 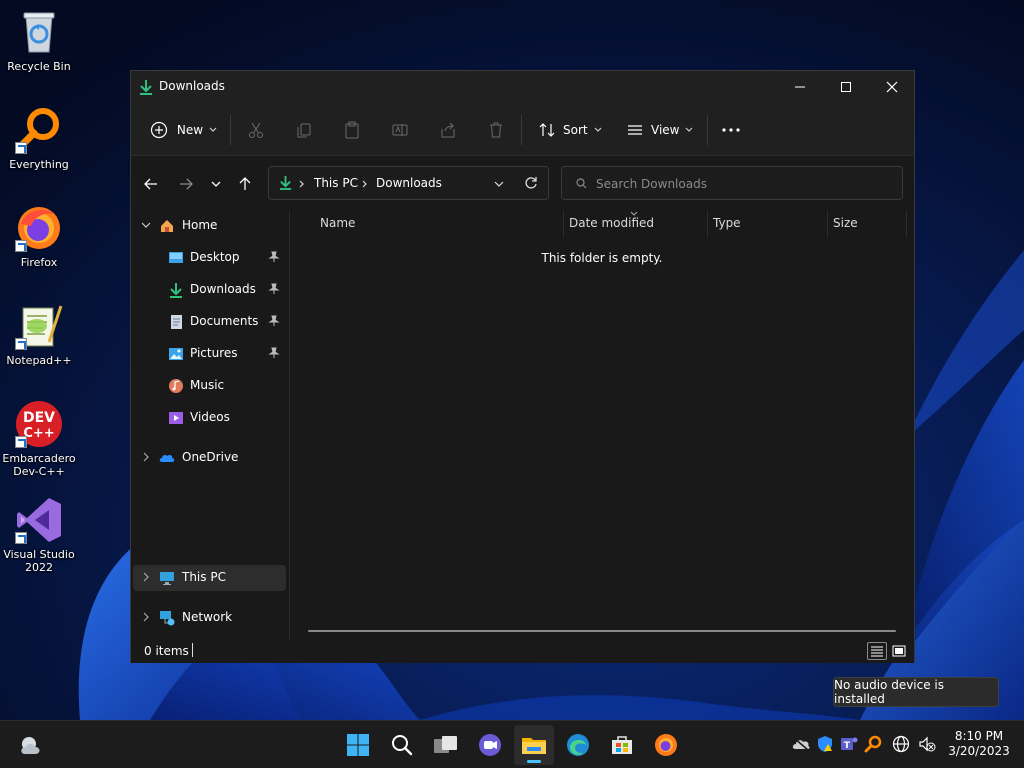 I want to click on widgets-button, so click(x=32, y=745).